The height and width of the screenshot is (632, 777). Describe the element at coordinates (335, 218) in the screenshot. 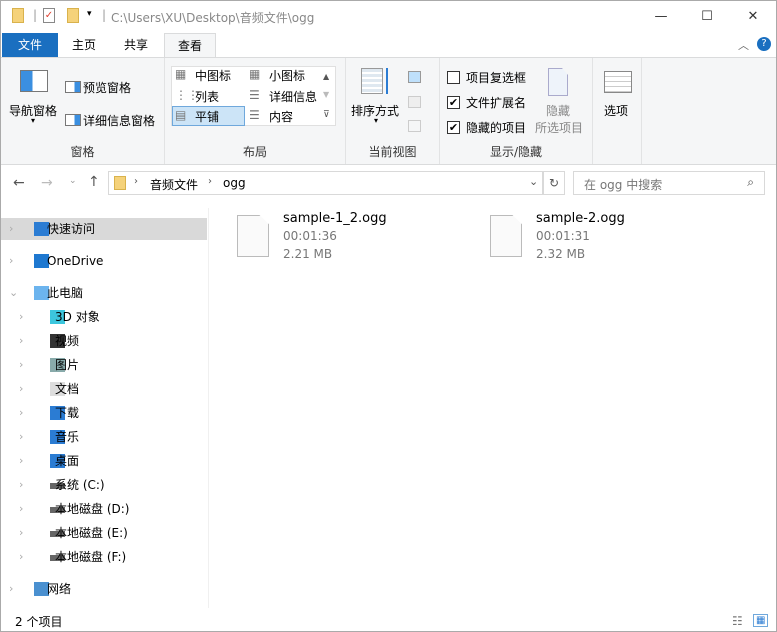

I see `file-name: sample-1_2.ogg` at that location.